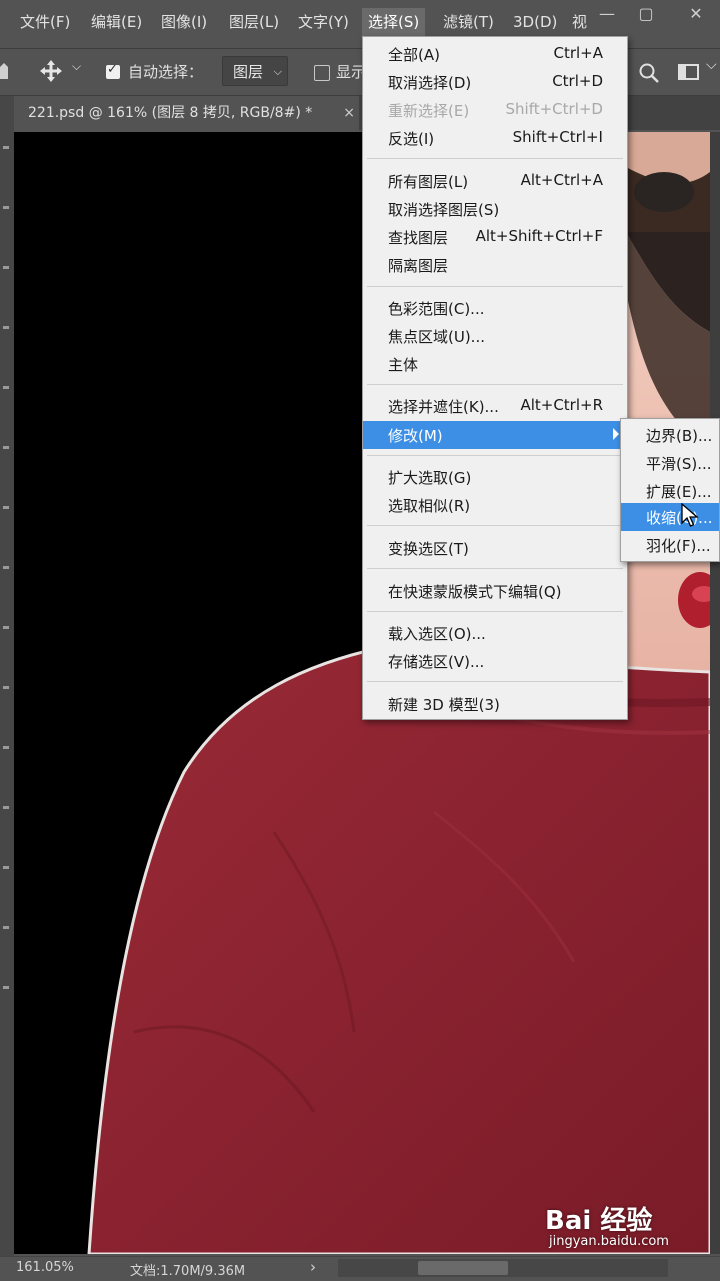  I want to click on menu-item-grow: 扩大选取(G), so click(495, 477).